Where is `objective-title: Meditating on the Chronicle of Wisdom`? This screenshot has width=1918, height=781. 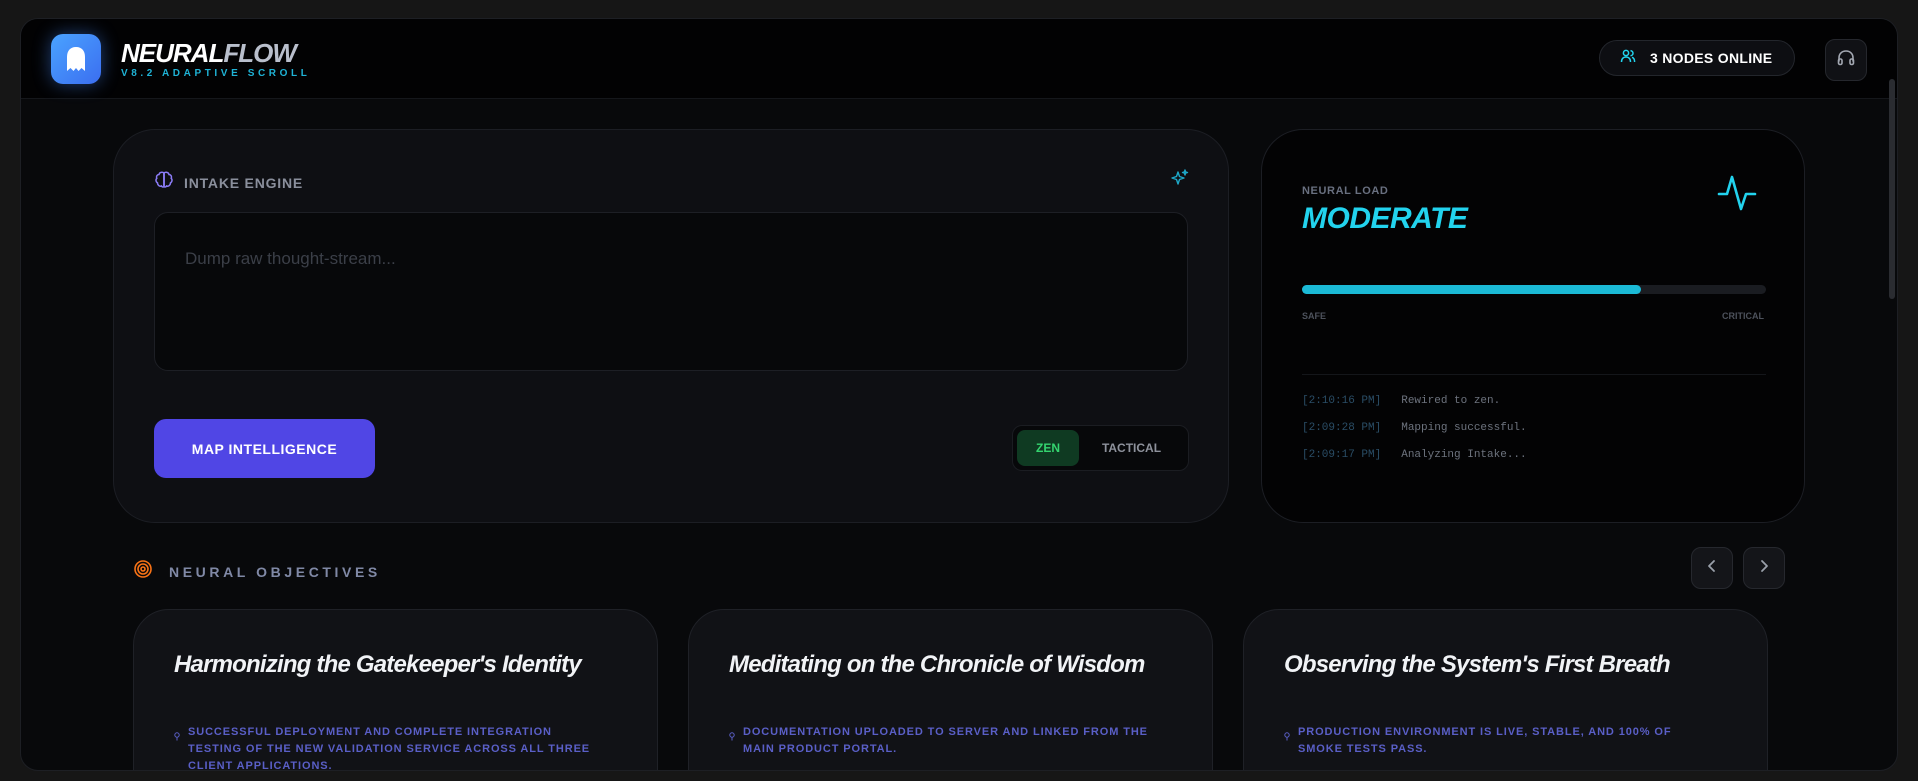 objective-title: Meditating on the Chronicle of Wisdom is located at coordinates (937, 664).